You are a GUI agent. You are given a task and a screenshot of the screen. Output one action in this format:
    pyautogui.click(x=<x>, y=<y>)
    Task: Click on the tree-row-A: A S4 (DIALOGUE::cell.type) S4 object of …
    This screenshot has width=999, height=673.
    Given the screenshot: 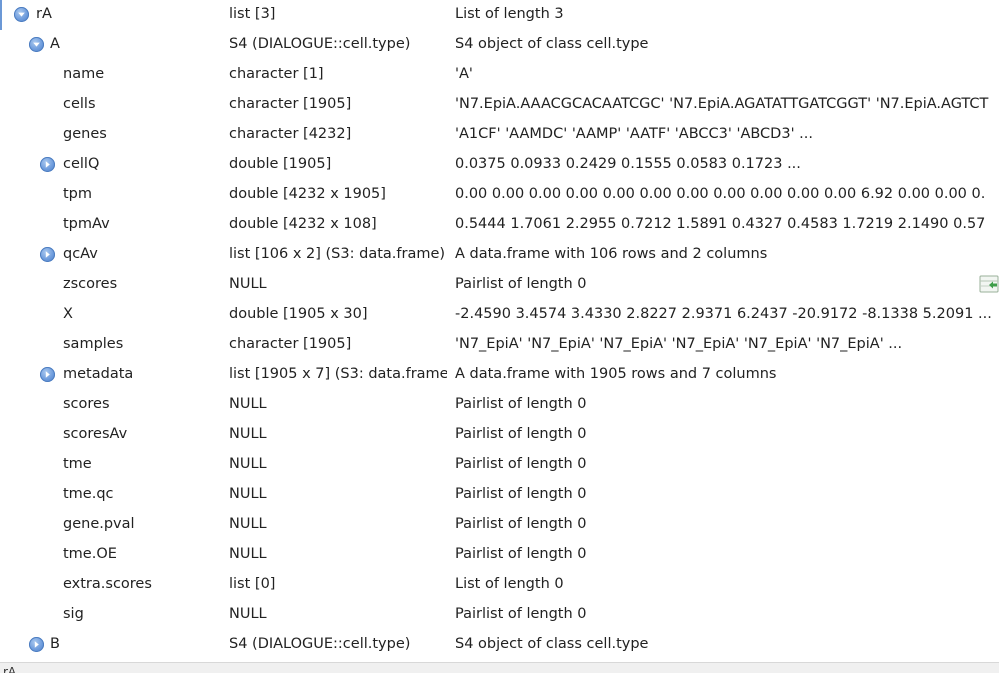 What is the action you would take?
    pyautogui.click(x=499, y=45)
    